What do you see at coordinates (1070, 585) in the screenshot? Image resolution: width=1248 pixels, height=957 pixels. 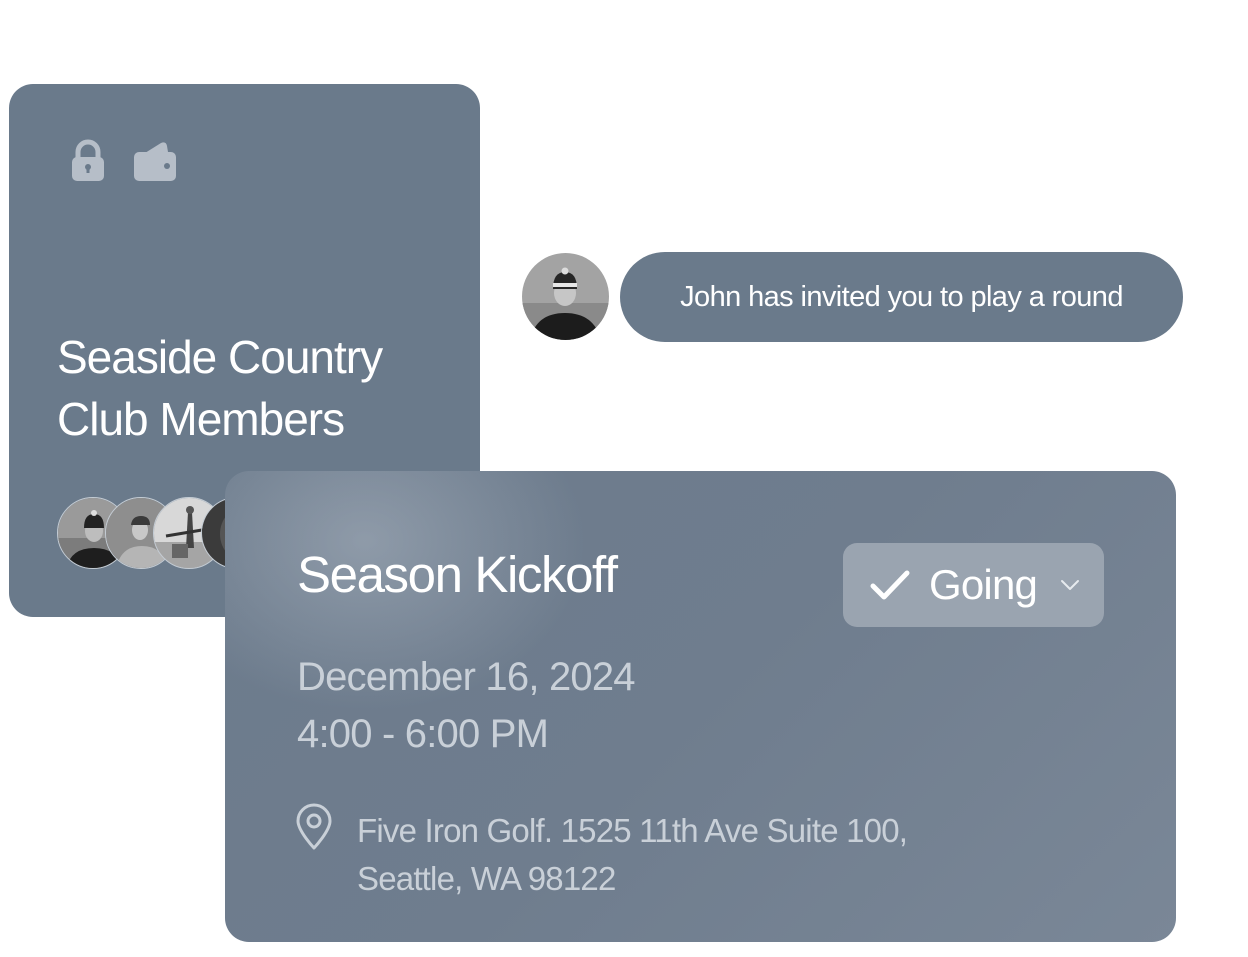 I see `chevron-down-icon` at bounding box center [1070, 585].